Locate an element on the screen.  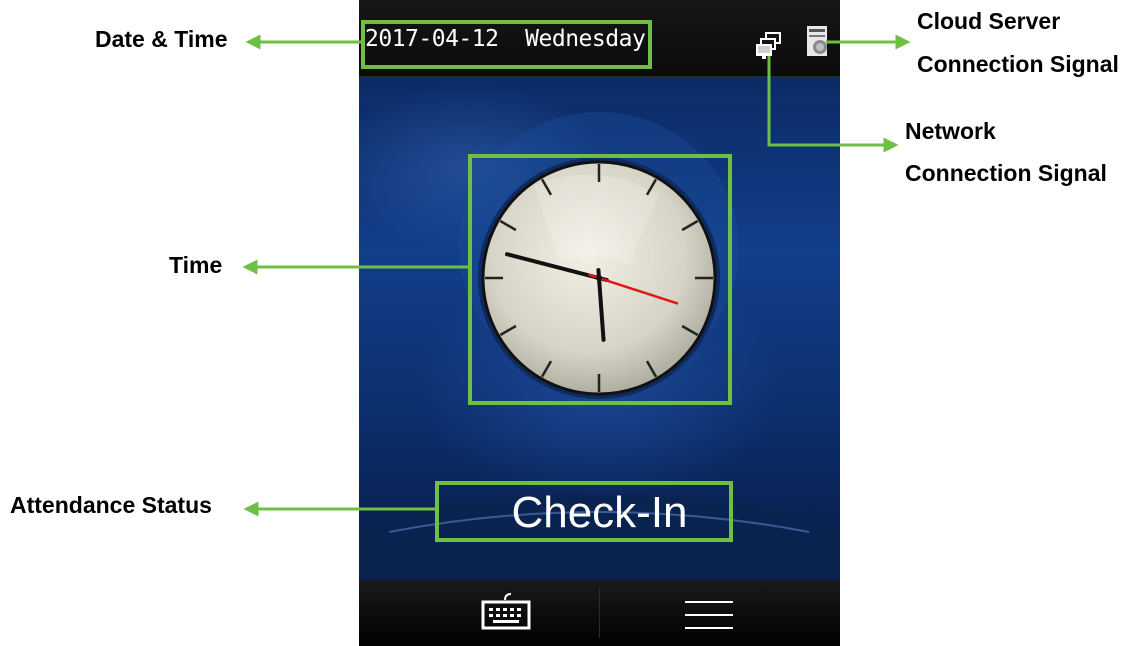
arrow-network is located at coordinates (833, 104).